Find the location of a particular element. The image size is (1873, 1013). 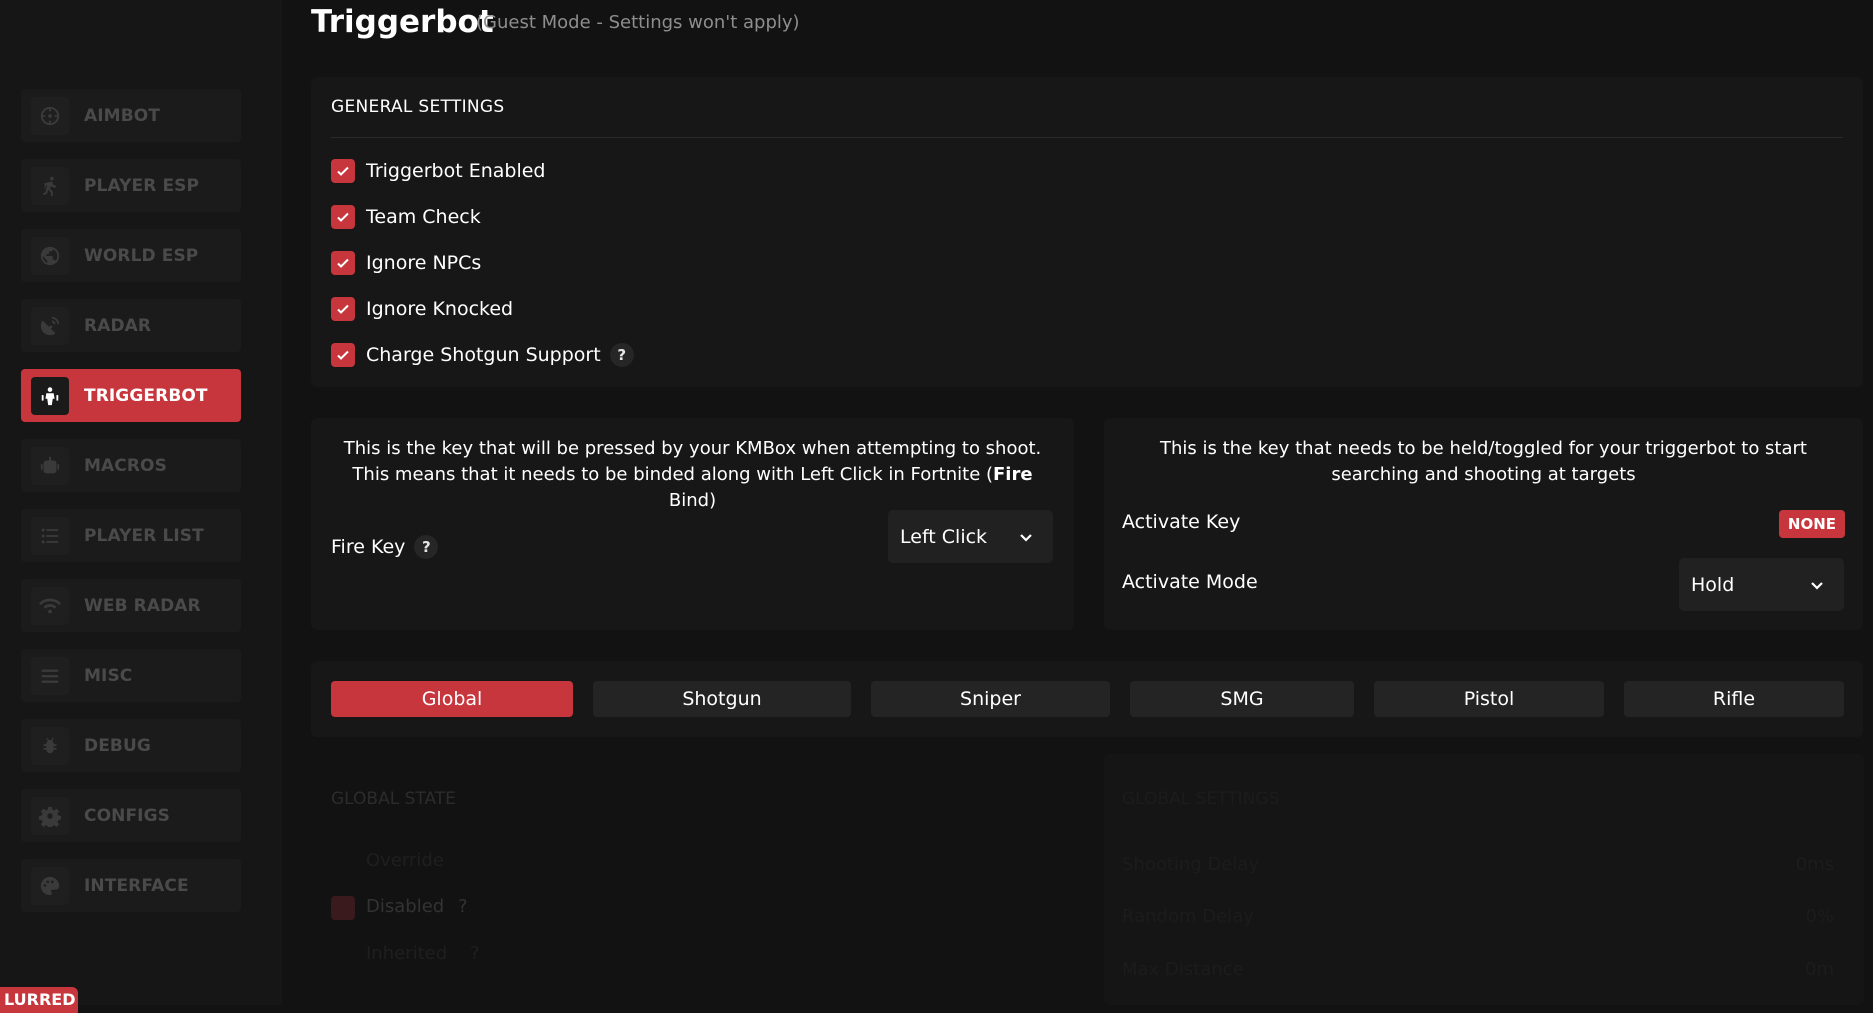

section-heading: GENERAL SETTINGS is located at coordinates (418, 107).